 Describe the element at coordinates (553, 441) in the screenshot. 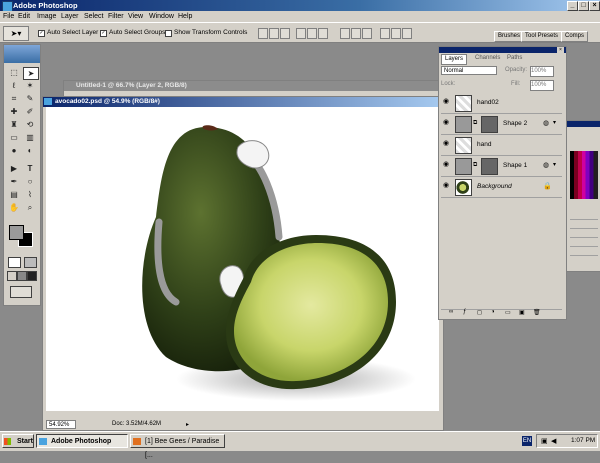

I see `volume-icon: ◀` at that location.